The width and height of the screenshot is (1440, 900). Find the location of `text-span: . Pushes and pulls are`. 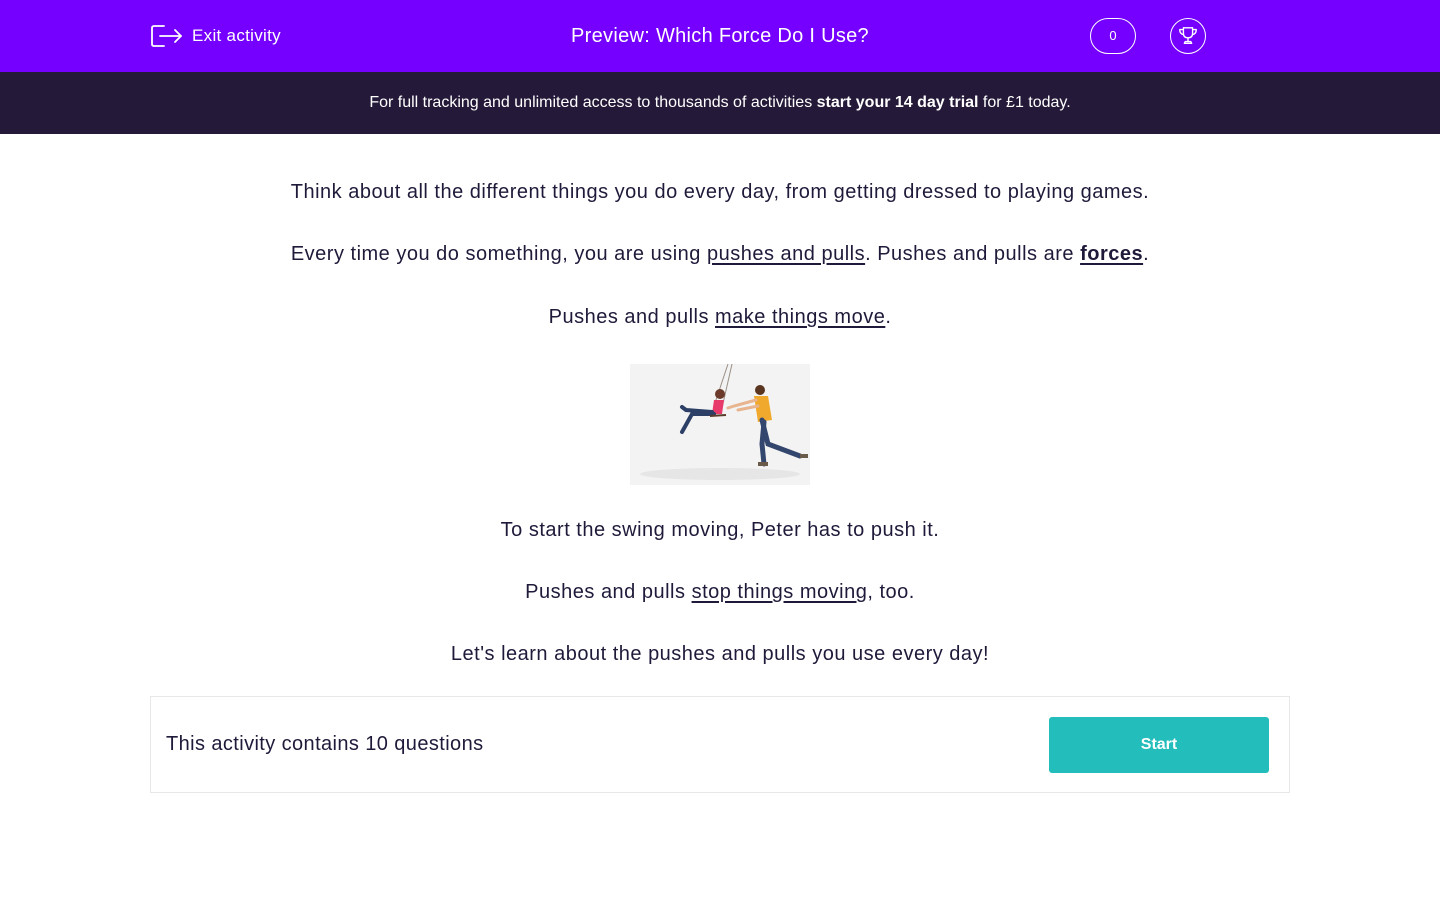

text-span: . Pushes and pulls are is located at coordinates (973, 254).